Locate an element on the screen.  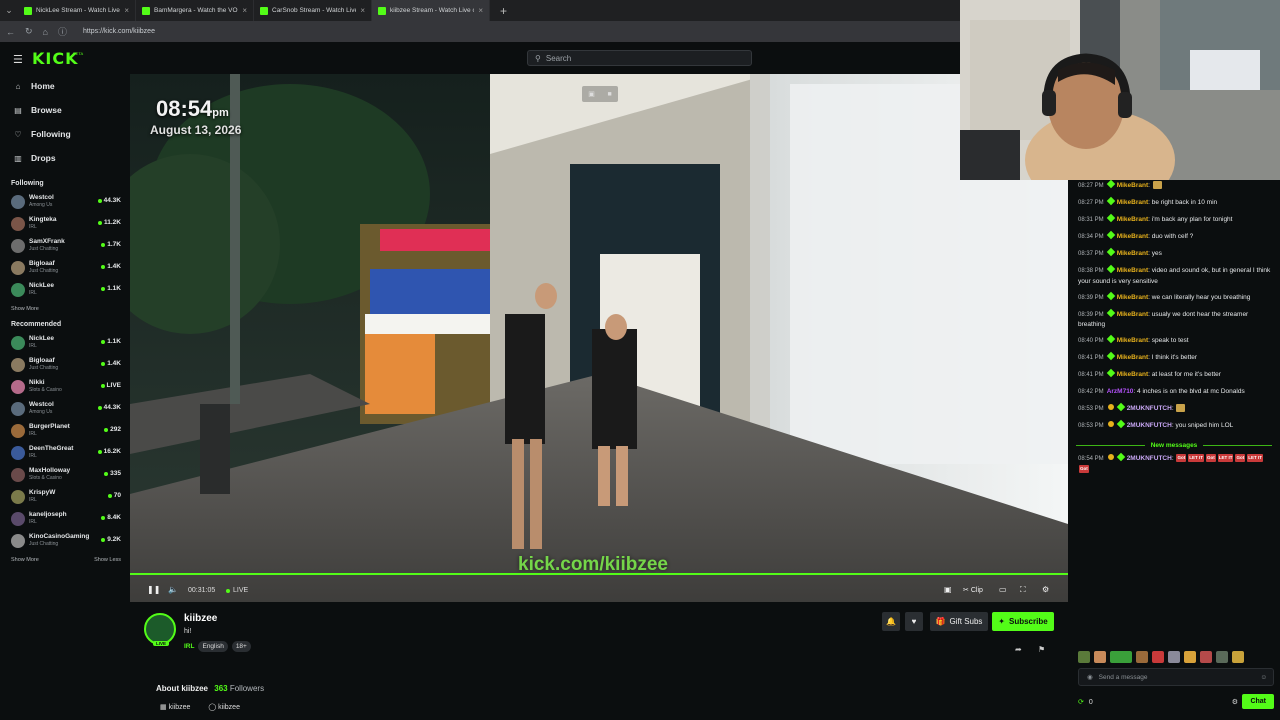
channel-item: KinoCasinoGaming Just Chatting 9.2K is located at coordinates (65, 542).